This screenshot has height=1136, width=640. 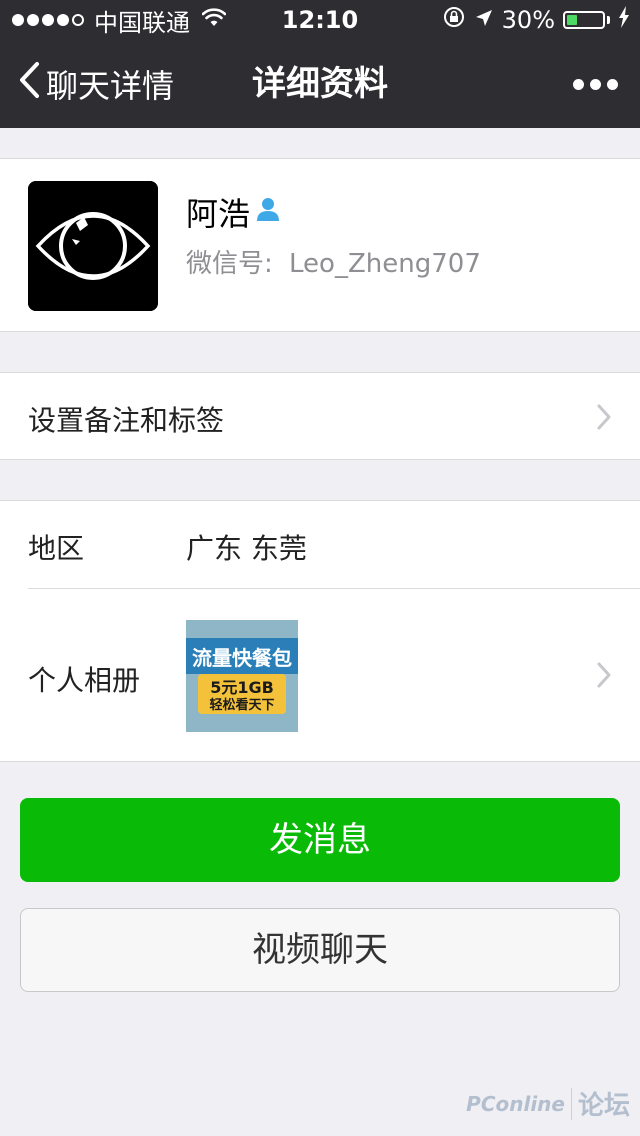 I want to click on wechat-id-value: Leo_Zheng707, so click(x=385, y=264).